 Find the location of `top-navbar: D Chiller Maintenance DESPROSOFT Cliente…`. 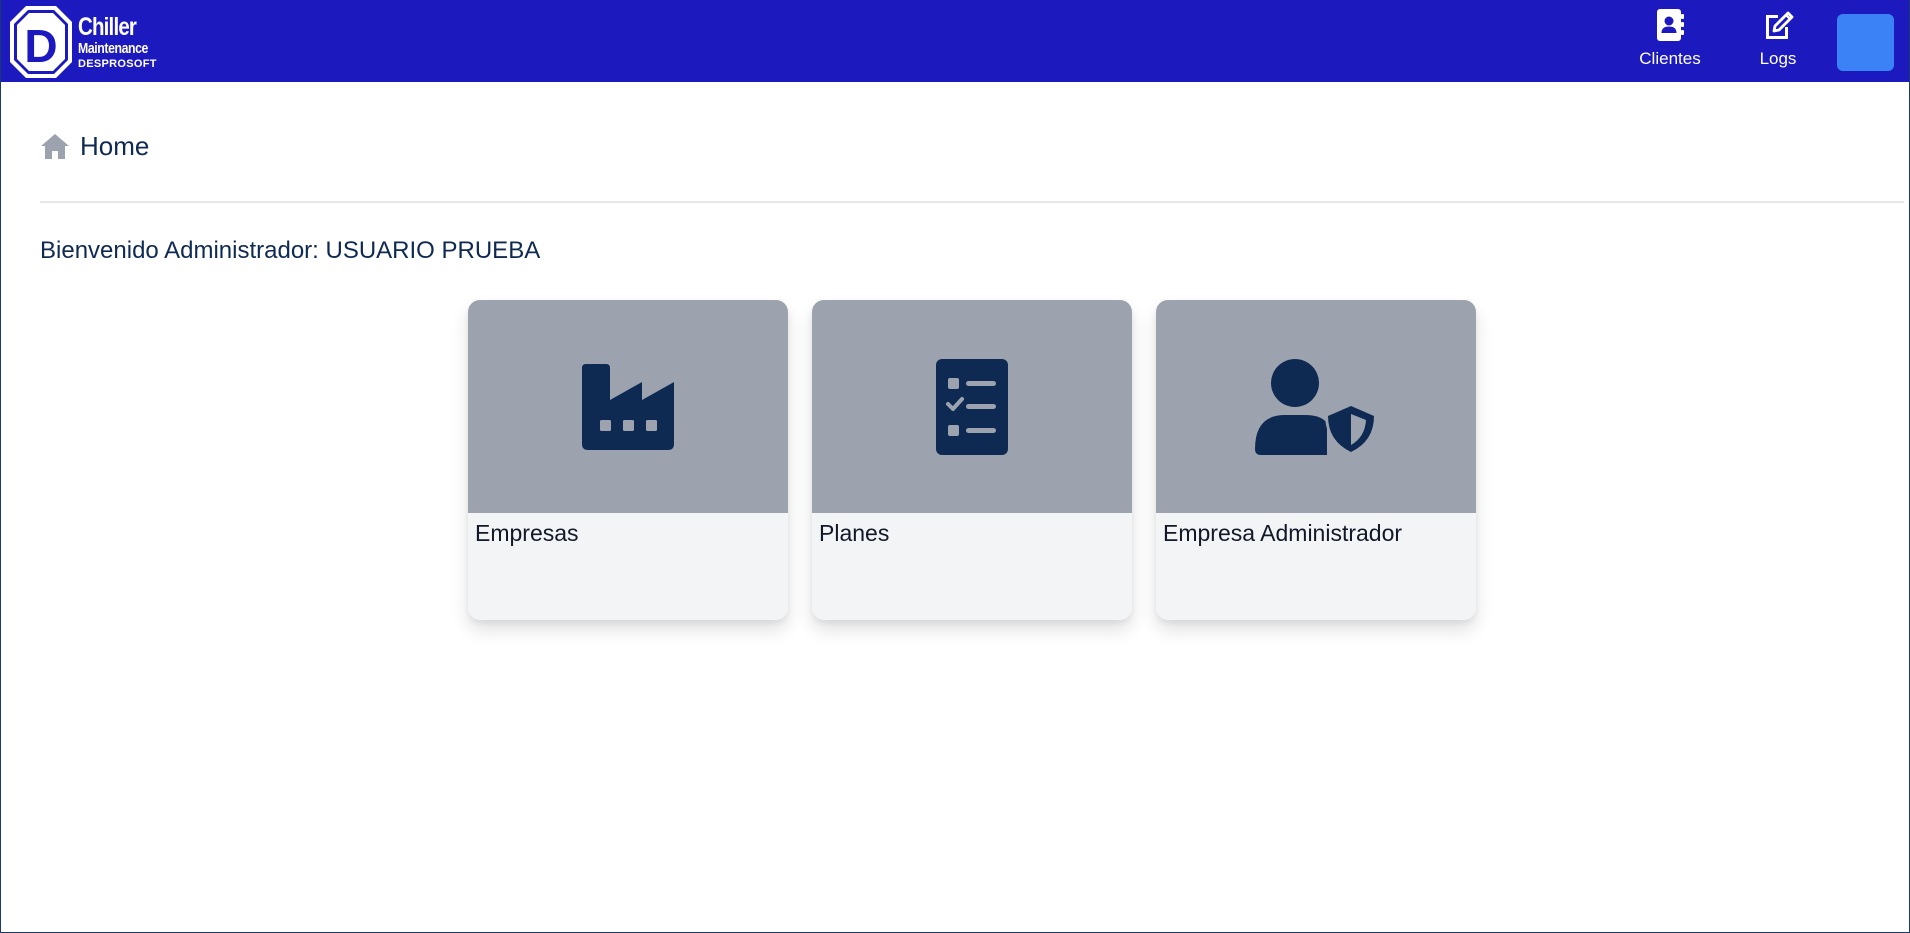

top-navbar: D Chiller Maintenance DESPROSOFT Cliente… is located at coordinates (955, 41).